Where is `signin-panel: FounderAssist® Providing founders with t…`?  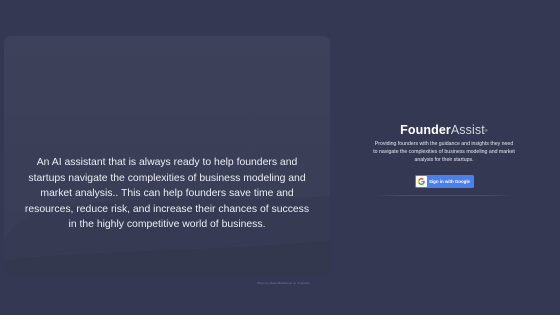 signin-panel: FounderAssist® Providing founders with t… is located at coordinates (444, 159).